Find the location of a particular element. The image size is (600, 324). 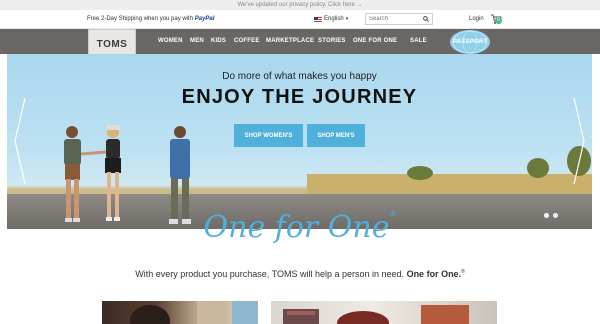

search-input is located at coordinates (394, 19).